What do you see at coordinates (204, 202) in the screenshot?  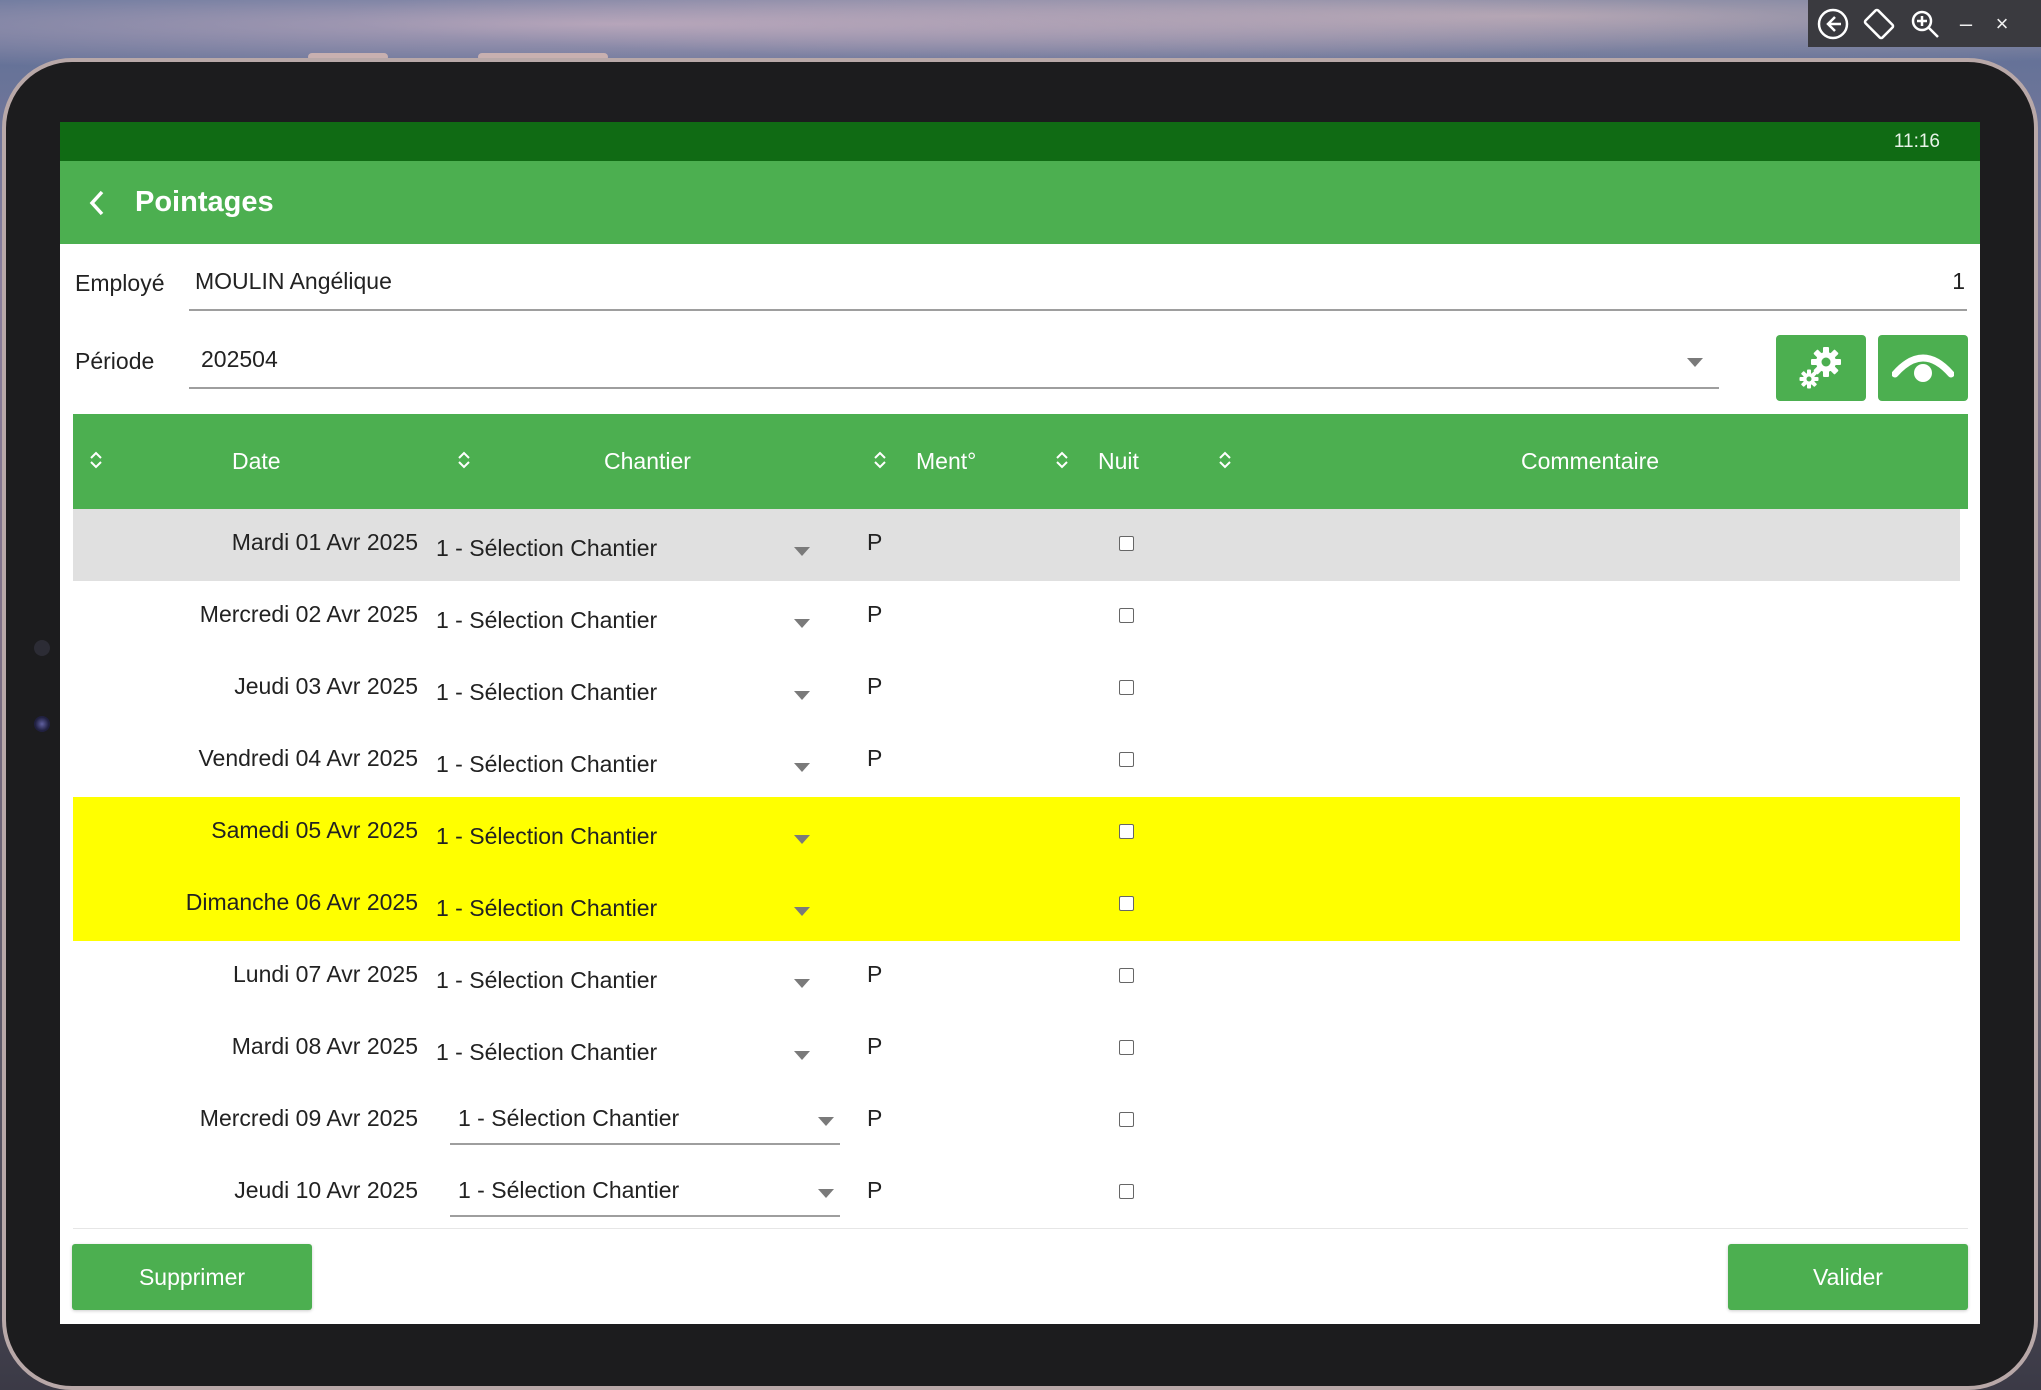 I see `page-title: Pointages` at bounding box center [204, 202].